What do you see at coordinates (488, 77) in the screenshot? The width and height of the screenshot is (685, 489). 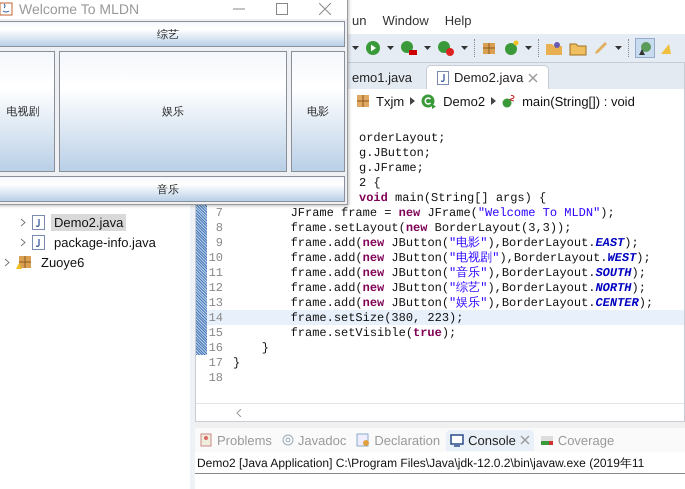 I see `editor-tab: Demo2.java` at bounding box center [488, 77].